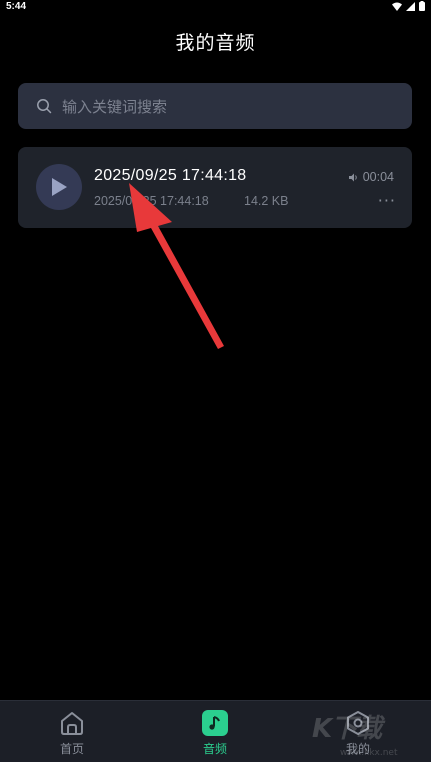  I want to click on audio-duration-group: 00:04, so click(371, 177).